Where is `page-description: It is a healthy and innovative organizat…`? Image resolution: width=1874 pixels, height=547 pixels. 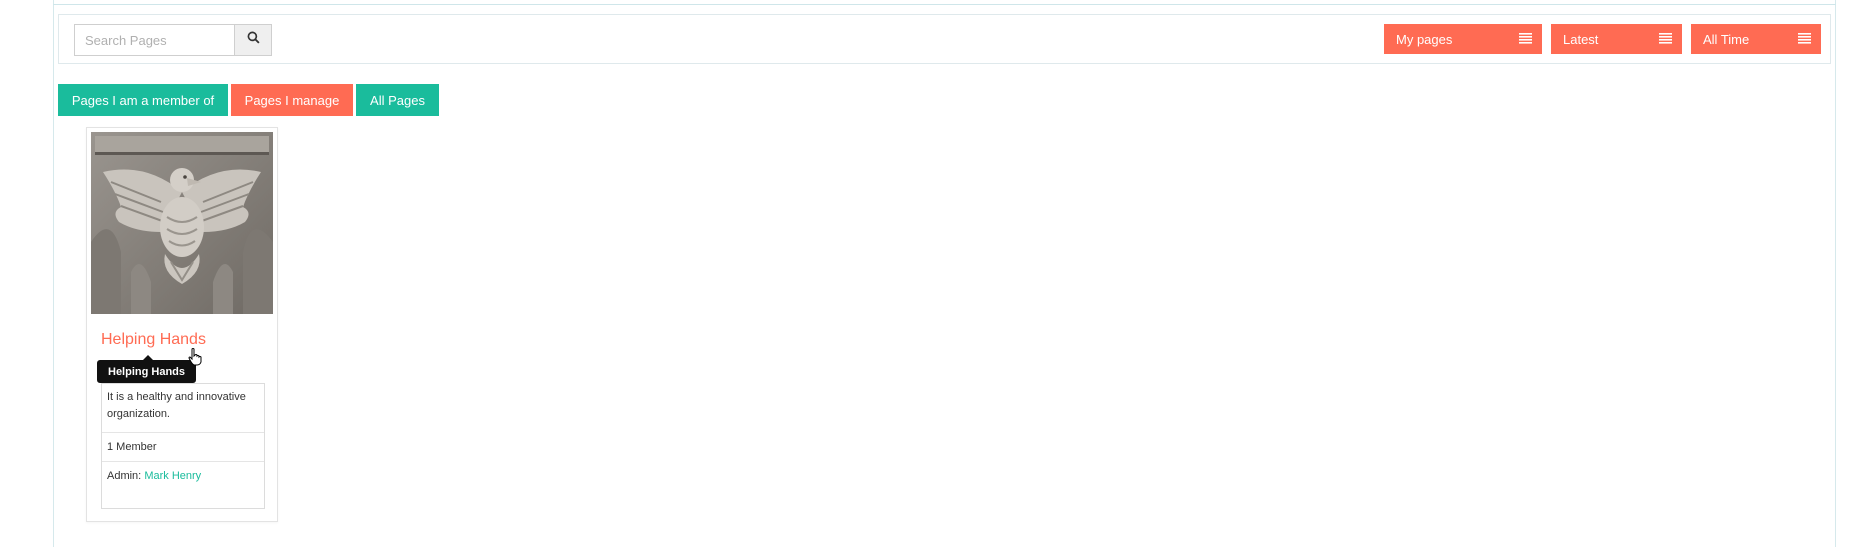 page-description: It is a healthy and innovative organizat… is located at coordinates (183, 408).